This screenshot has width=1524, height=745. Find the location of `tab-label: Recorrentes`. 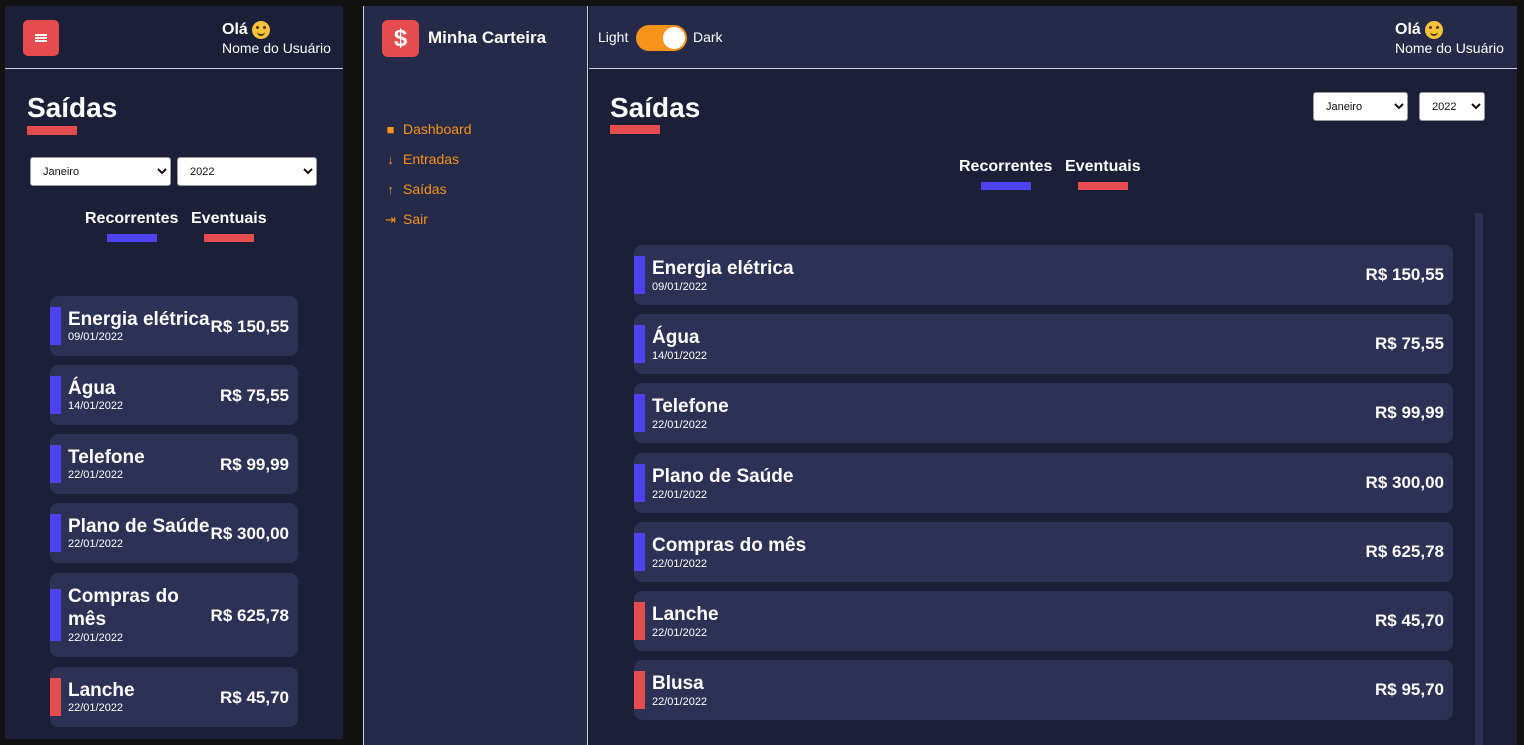

tab-label: Recorrentes is located at coordinates (1006, 166).